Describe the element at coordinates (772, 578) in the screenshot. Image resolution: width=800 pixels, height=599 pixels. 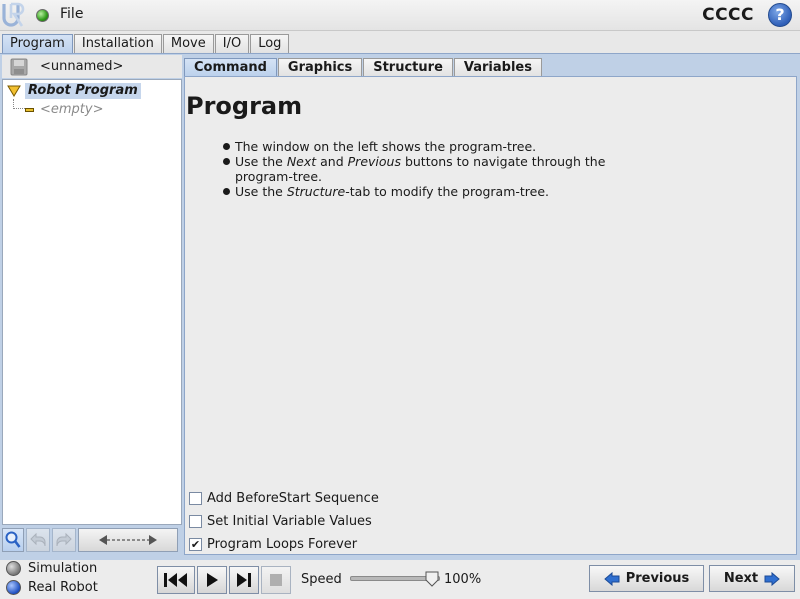
I see `arrow-right-icon` at that location.